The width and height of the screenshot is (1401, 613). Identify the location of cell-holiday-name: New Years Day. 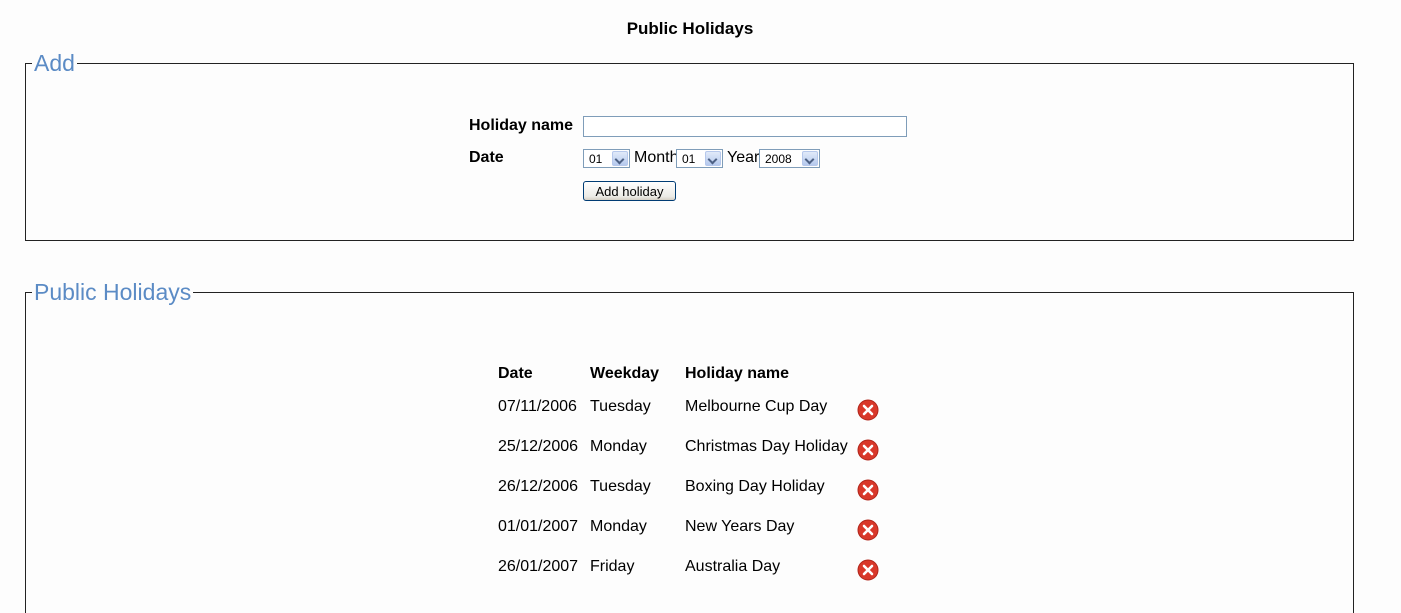
(740, 526).